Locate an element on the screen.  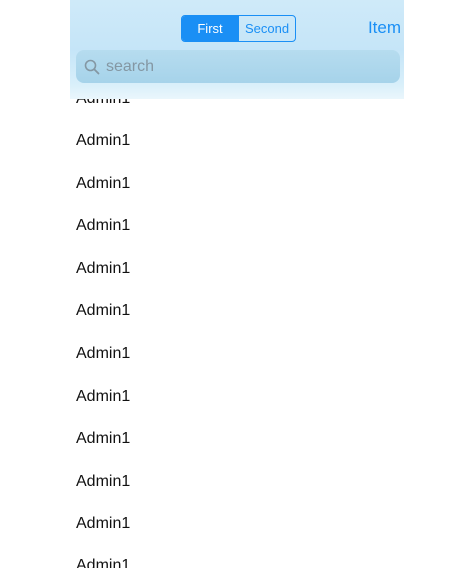
segment-second: Second is located at coordinates (267, 28).